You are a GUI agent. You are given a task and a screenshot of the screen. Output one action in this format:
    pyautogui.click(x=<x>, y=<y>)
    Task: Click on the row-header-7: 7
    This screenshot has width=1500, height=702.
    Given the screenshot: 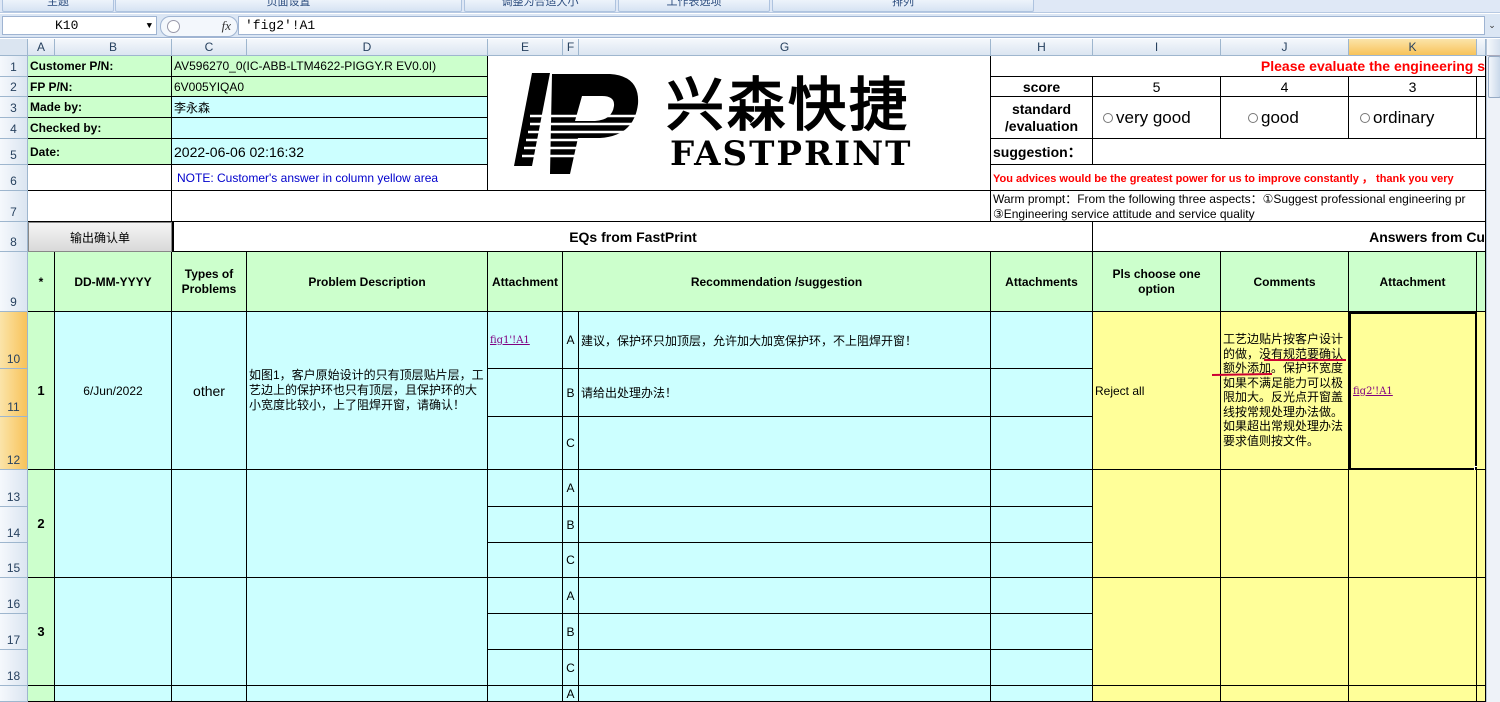 What is the action you would take?
    pyautogui.click(x=14, y=206)
    